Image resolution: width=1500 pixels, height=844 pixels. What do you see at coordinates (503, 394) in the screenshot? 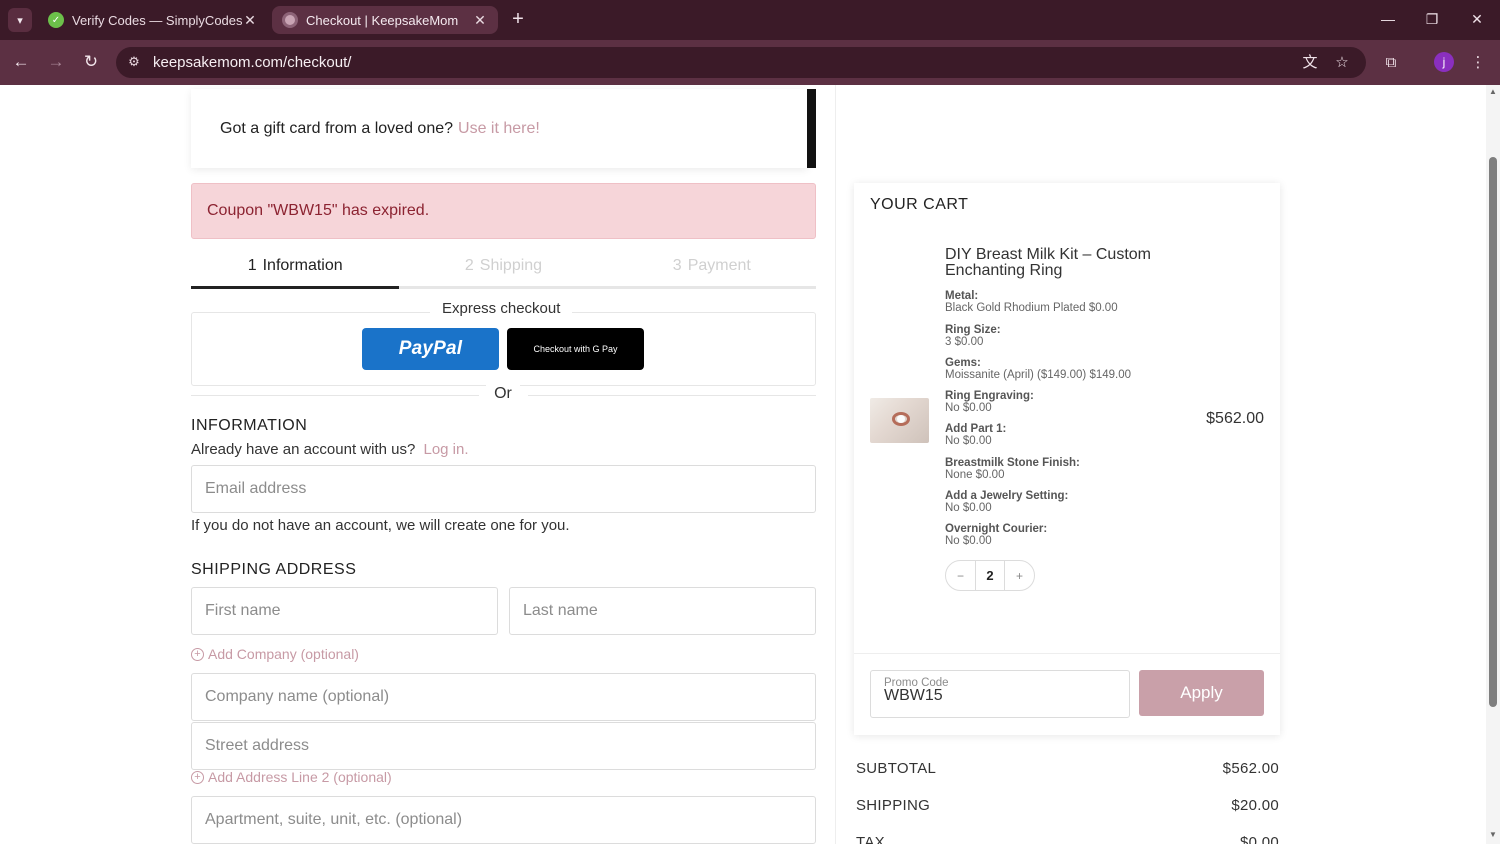
I see `or-text: Or` at bounding box center [503, 394].